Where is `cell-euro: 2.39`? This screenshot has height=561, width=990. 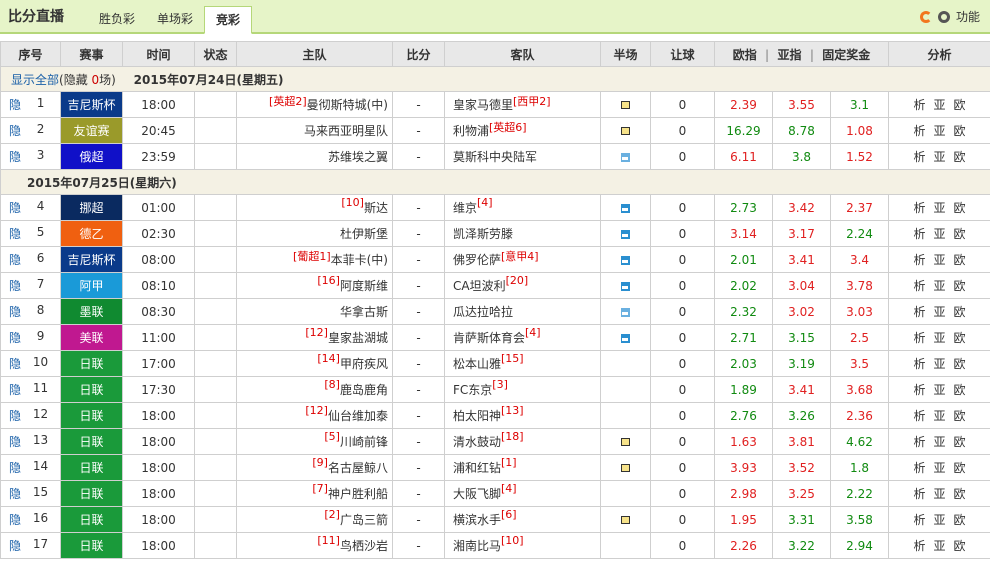
cell-euro: 2.39 is located at coordinates (743, 104).